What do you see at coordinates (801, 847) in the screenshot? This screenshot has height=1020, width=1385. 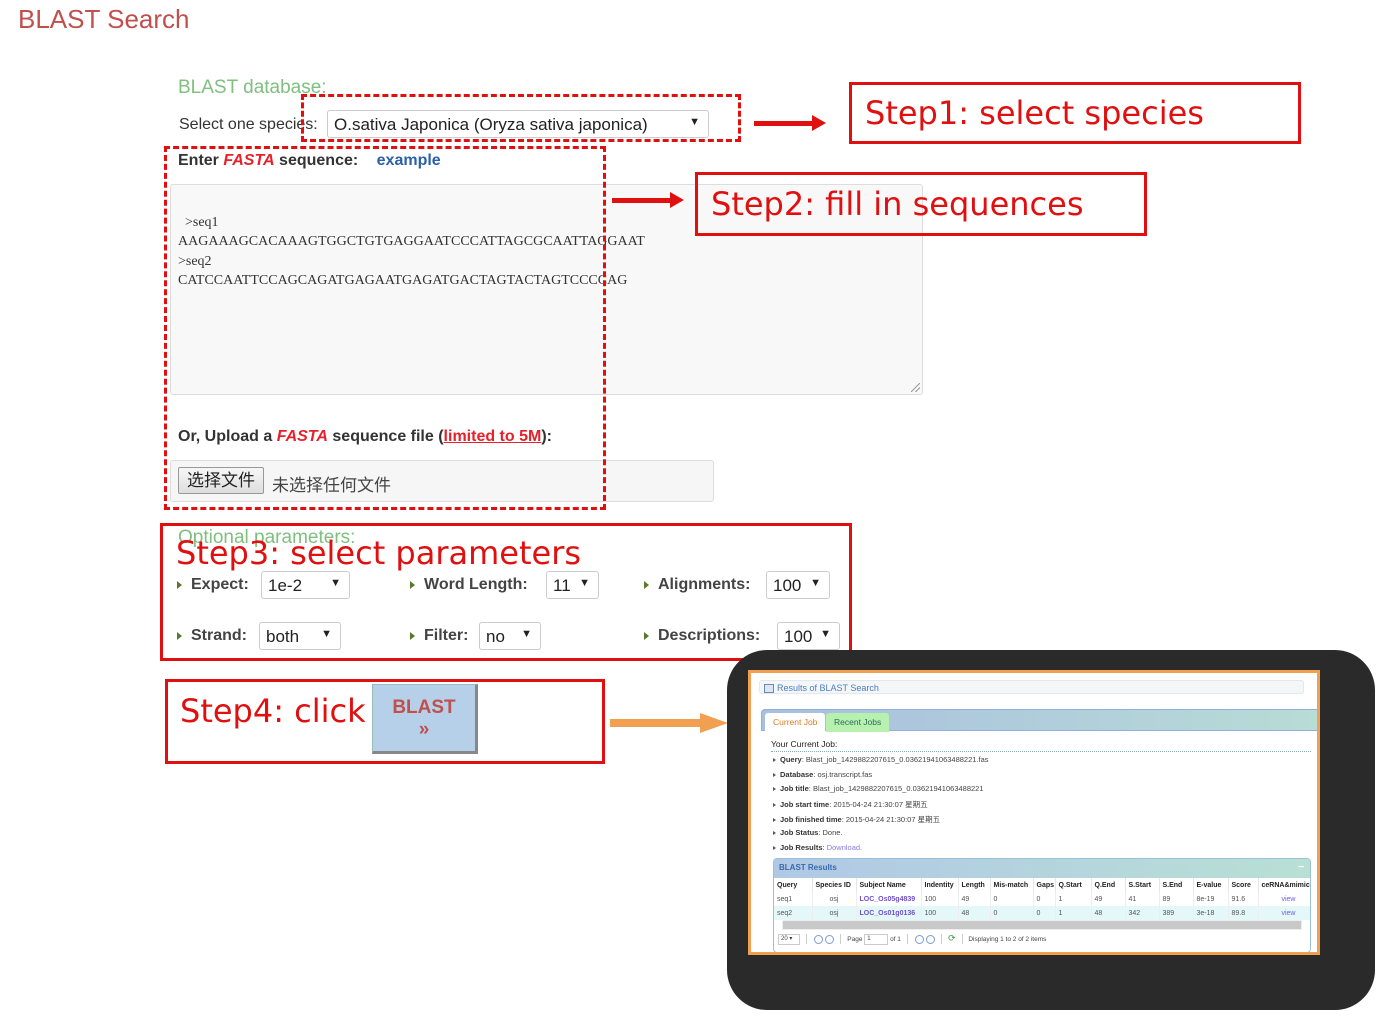 I see `job-key: Job Results` at bounding box center [801, 847].